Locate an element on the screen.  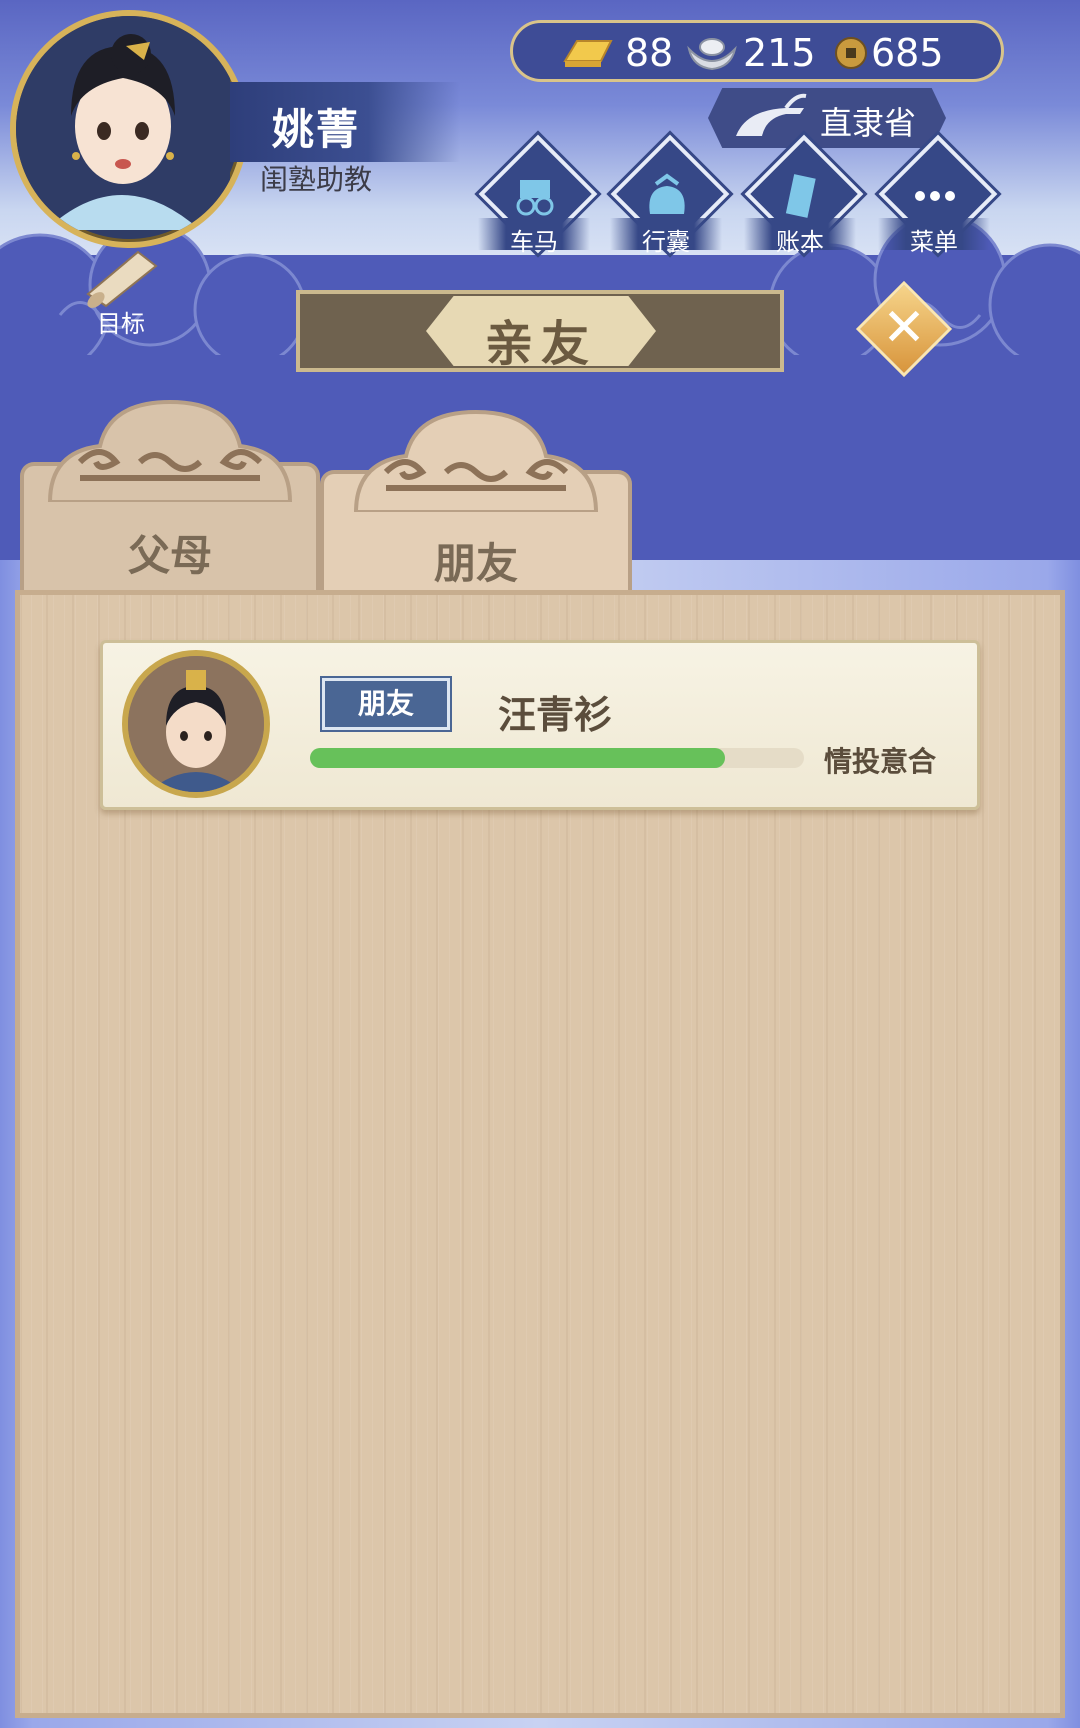
silver-ingot-icon is located at coordinates (712, 55).